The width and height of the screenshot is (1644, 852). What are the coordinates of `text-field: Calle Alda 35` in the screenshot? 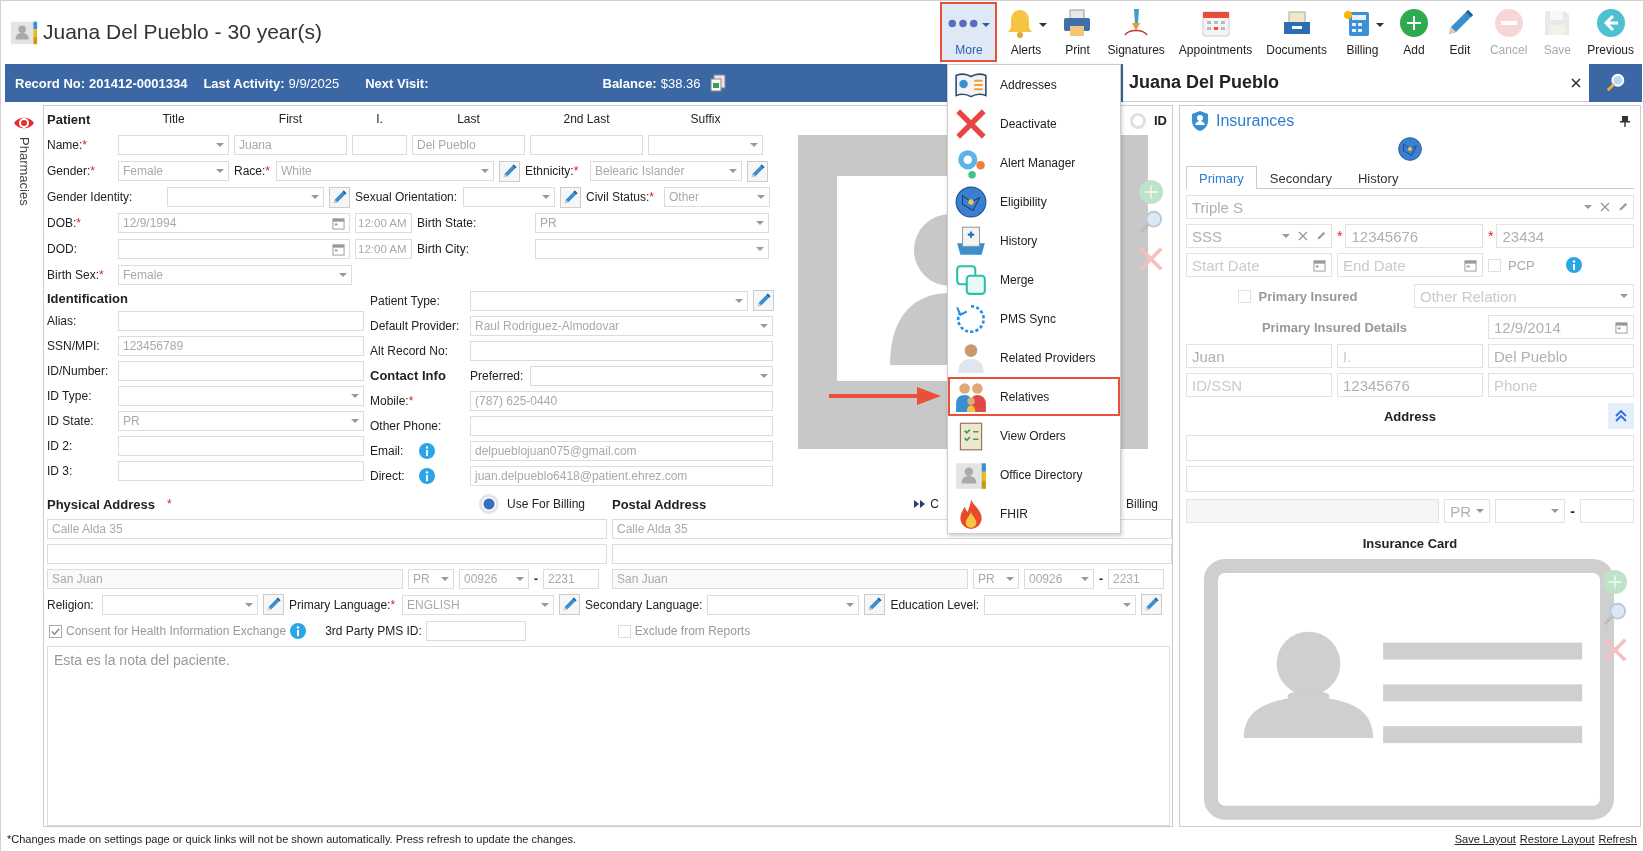 It's located at (327, 528).